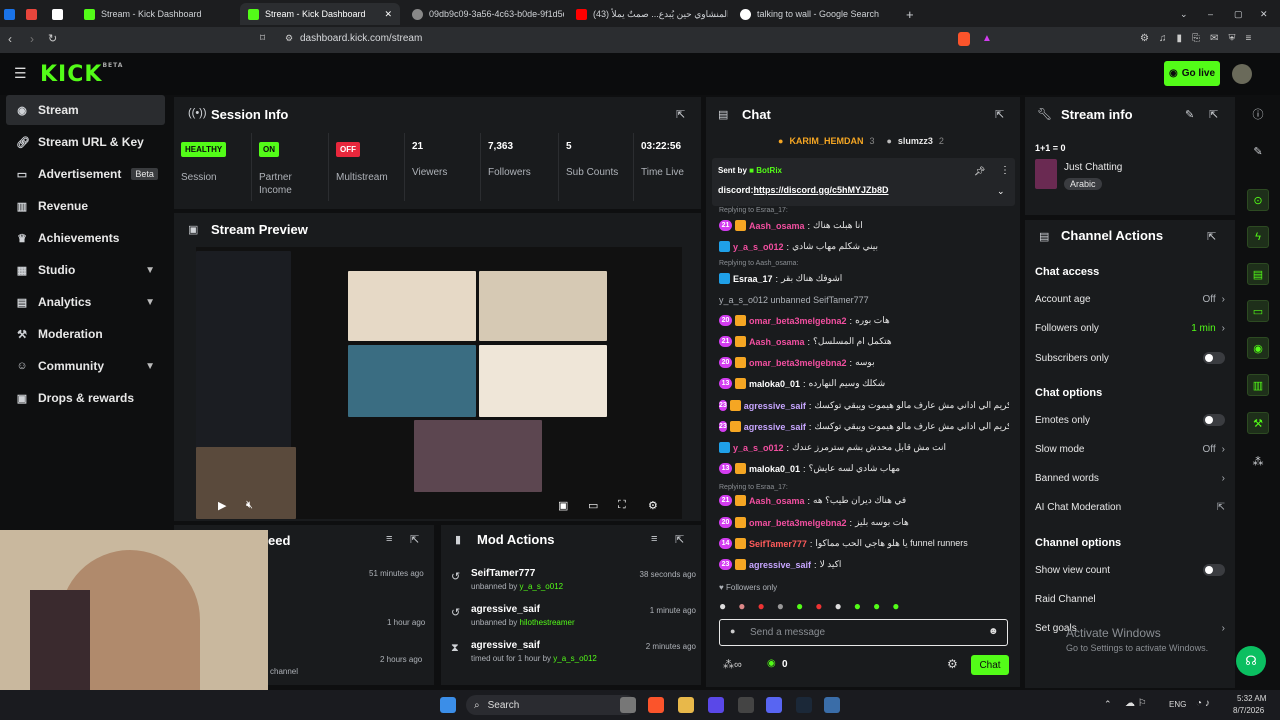 Image resolution: width=1280 pixels, height=720 pixels. What do you see at coordinates (628, 705) in the screenshot?
I see `task-view-icon` at bounding box center [628, 705].